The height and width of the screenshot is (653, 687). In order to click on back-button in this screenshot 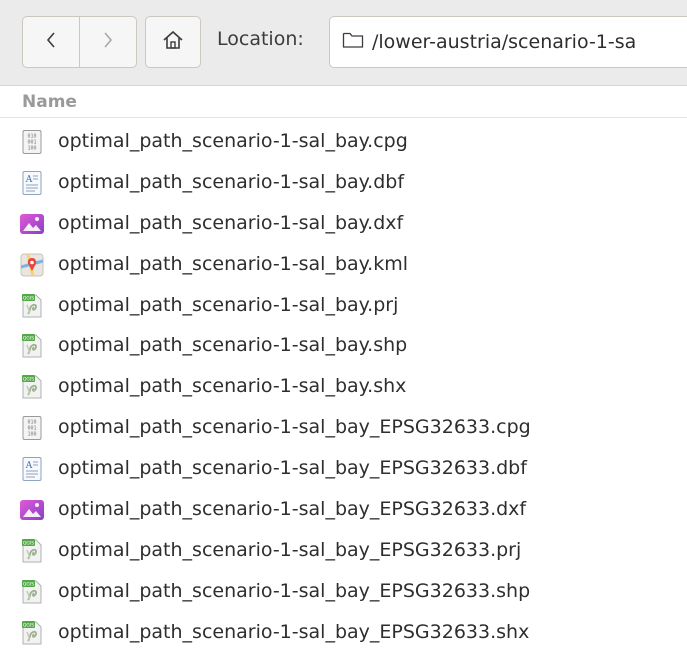, I will do `click(51, 42)`.